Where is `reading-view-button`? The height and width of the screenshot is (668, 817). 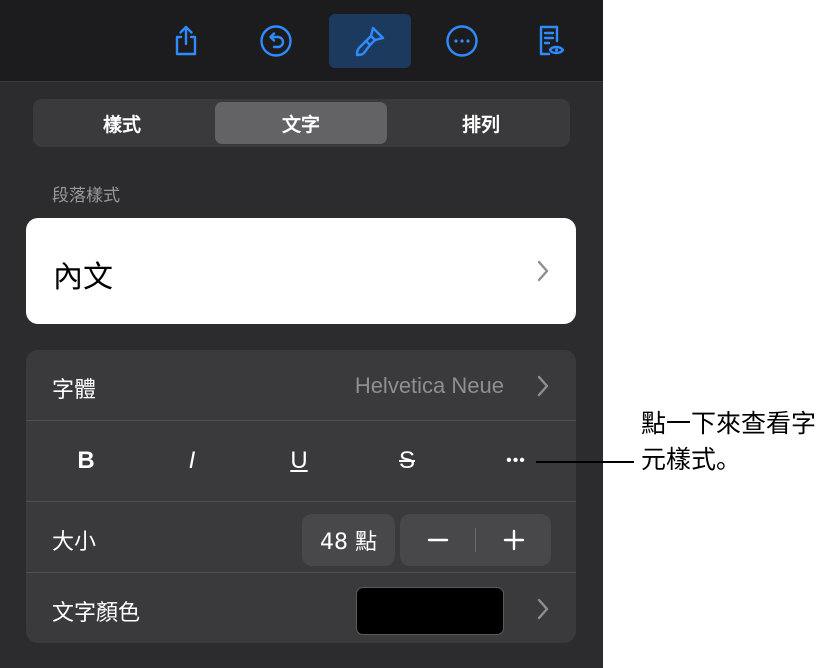 reading-view-button is located at coordinates (550, 41).